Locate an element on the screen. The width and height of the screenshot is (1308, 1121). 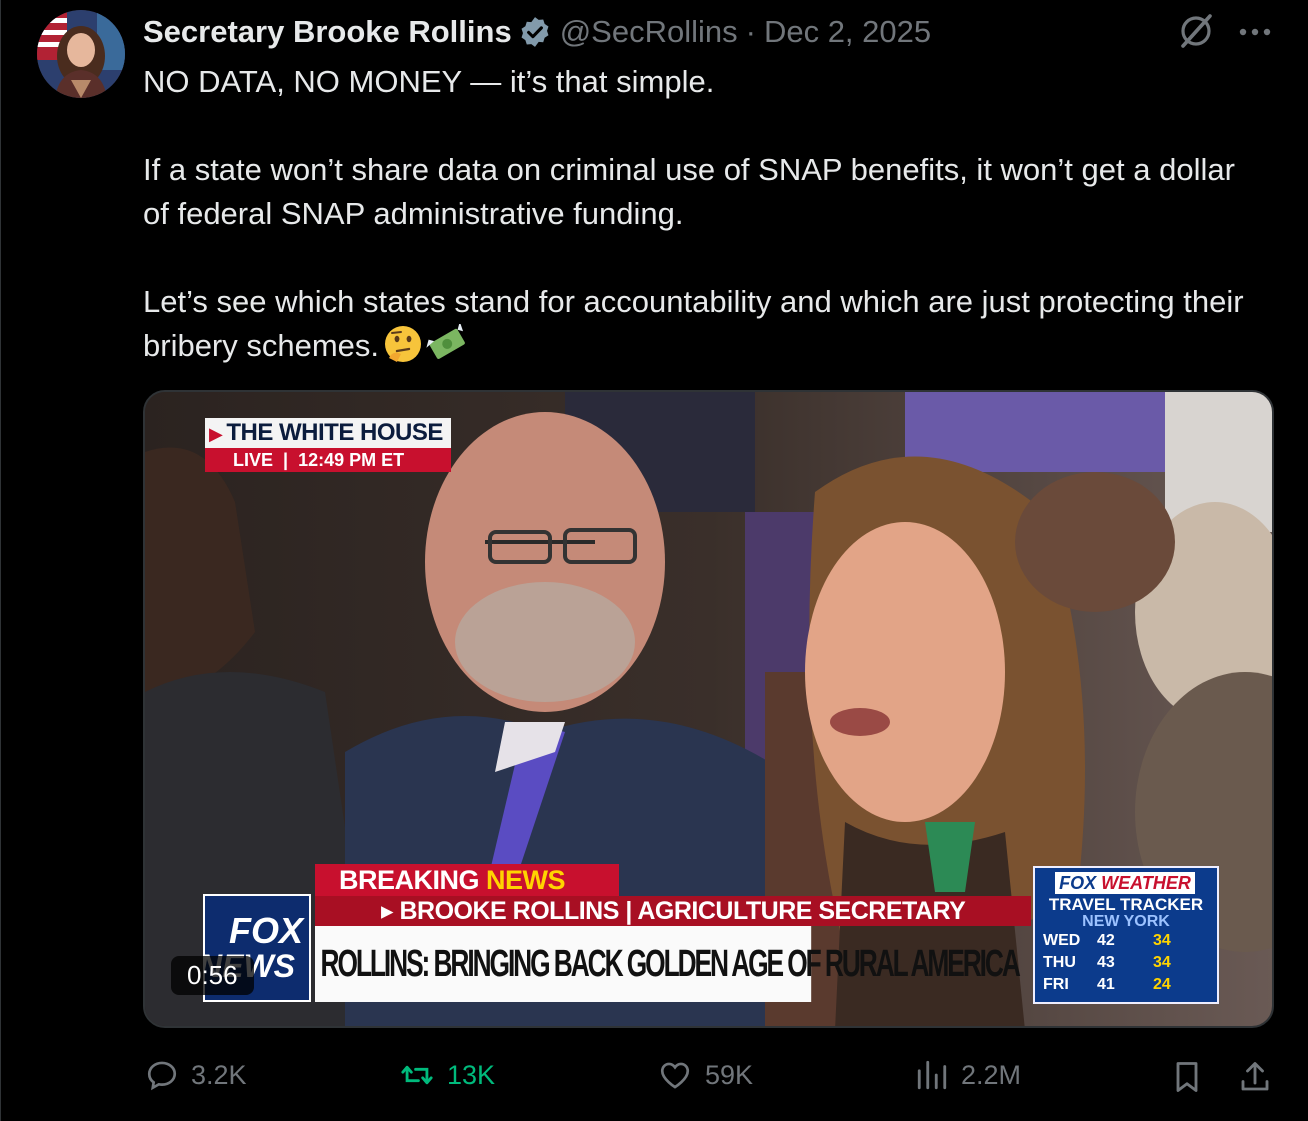
repost-count: 13K is located at coordinates (471, 1074).